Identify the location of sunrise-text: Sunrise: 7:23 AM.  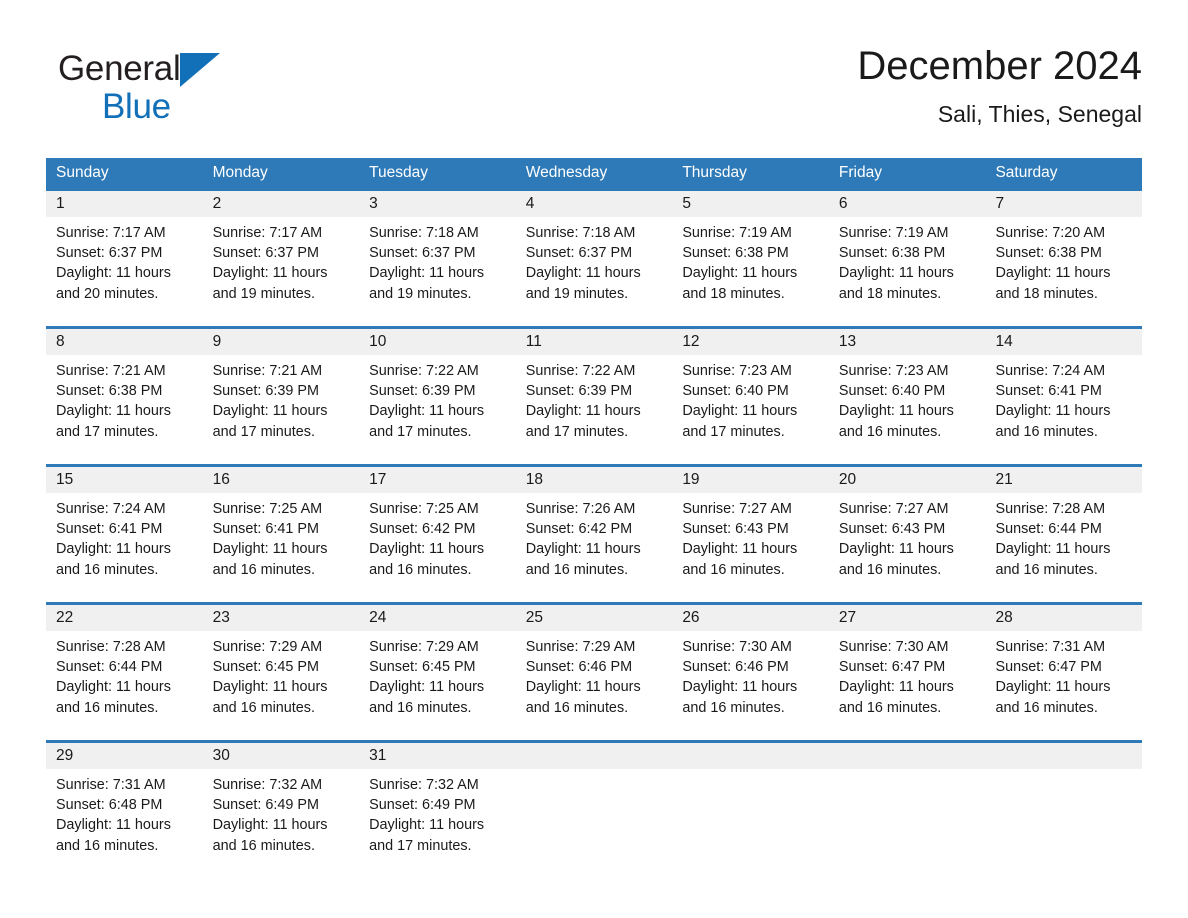
(737, 371).